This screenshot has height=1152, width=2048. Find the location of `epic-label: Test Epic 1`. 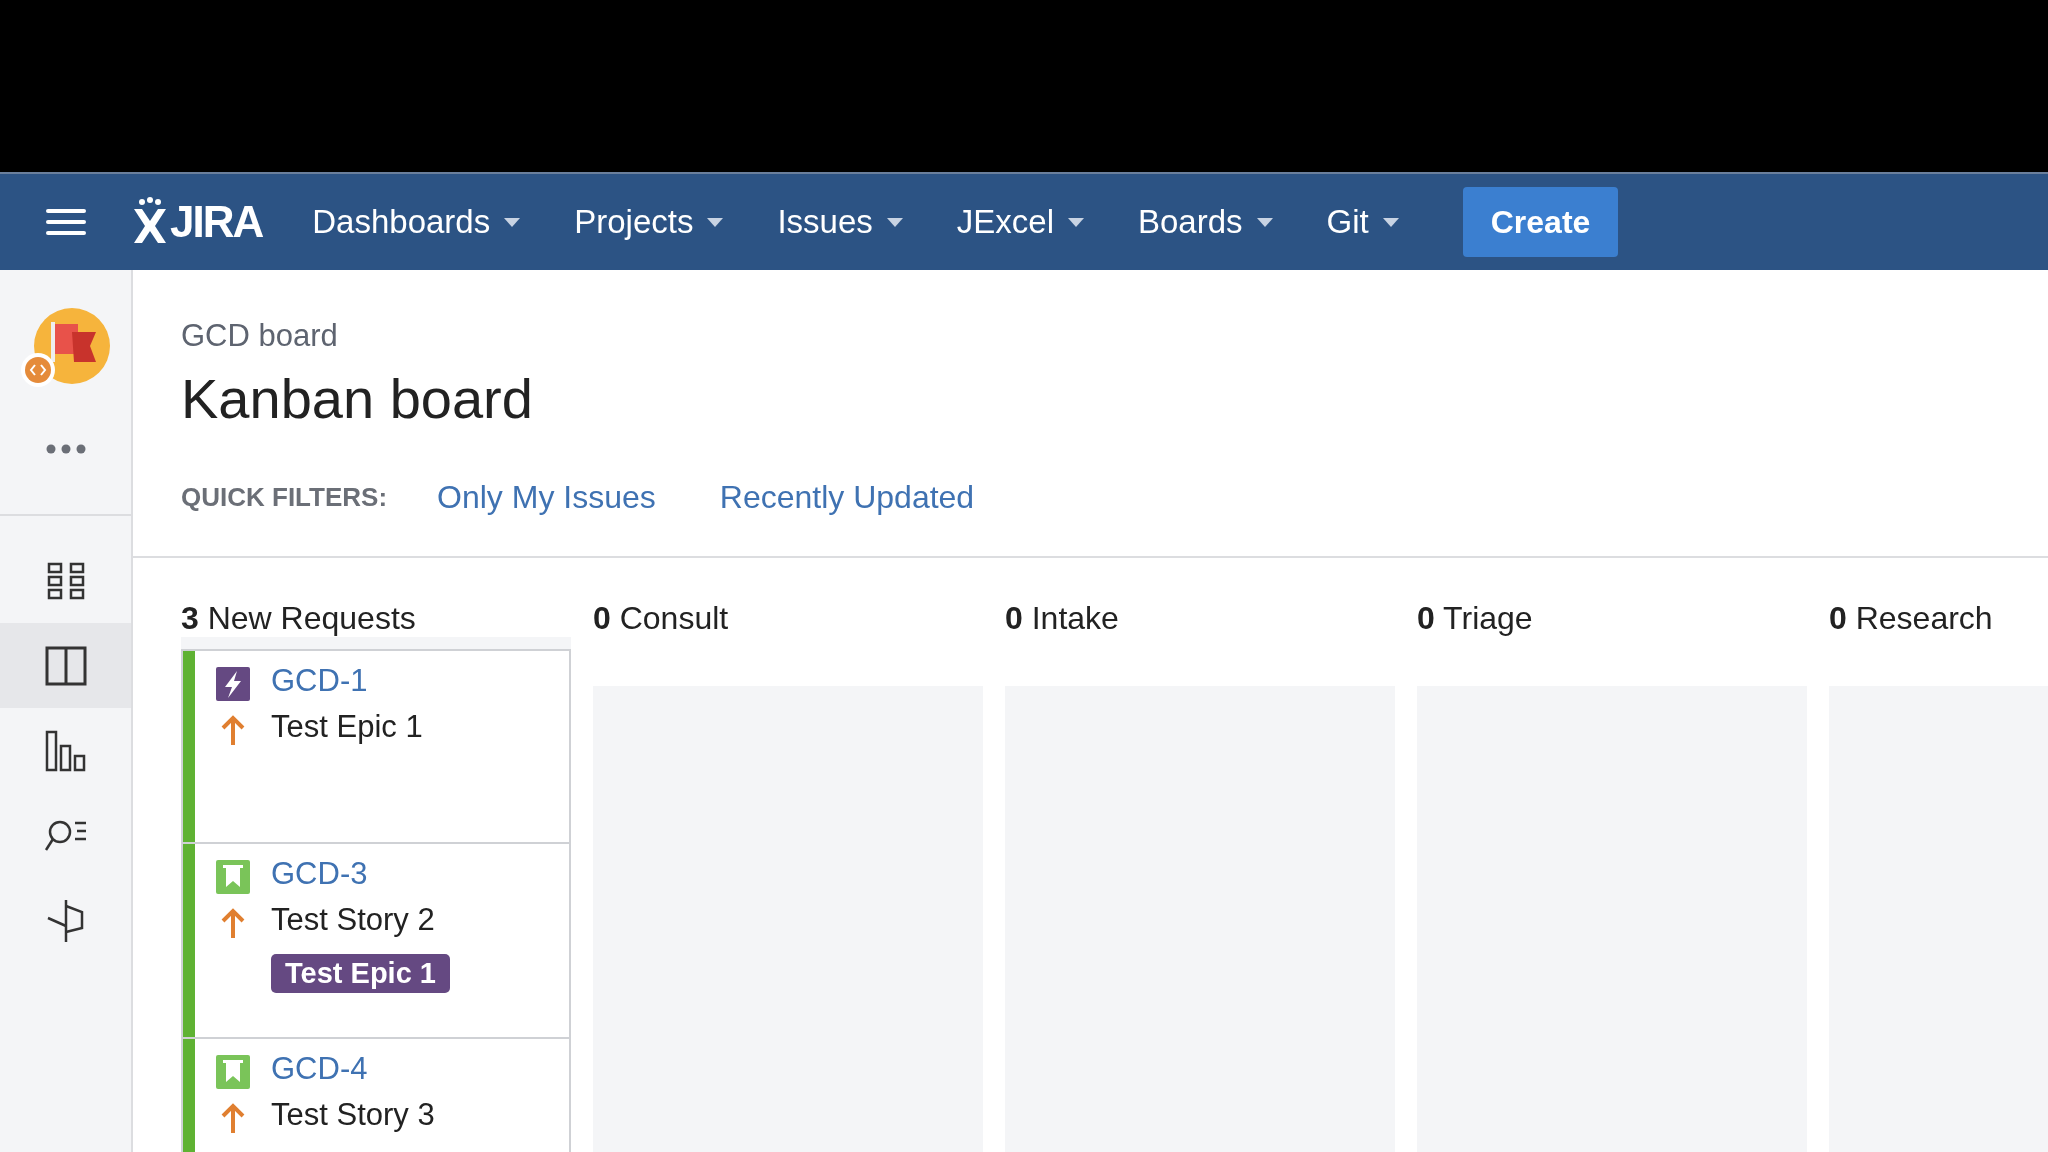

epic-label: Test Epic 1 is located at coordinates (360, 973).